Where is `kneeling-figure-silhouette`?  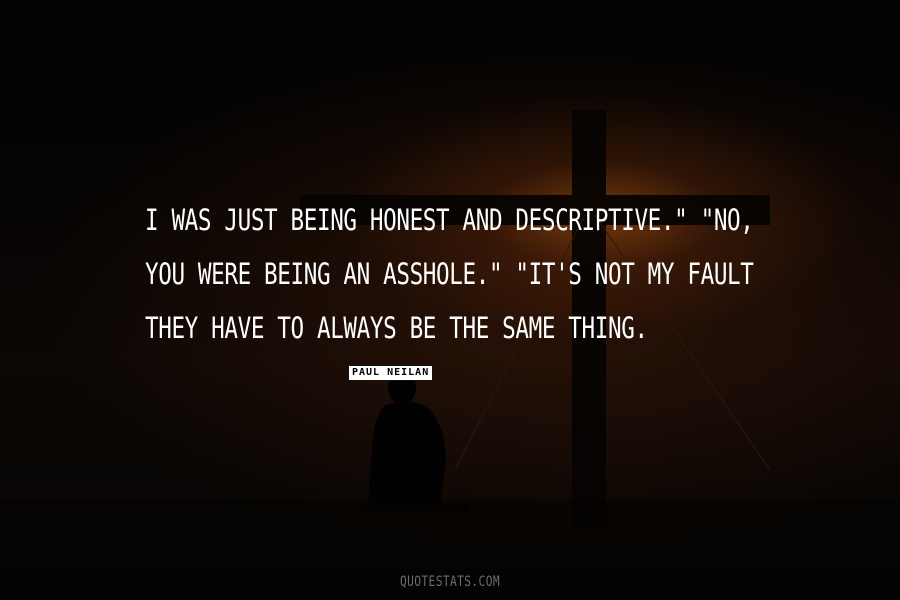
kneeling-figure-silhouette is located at coordinates (415, 442).